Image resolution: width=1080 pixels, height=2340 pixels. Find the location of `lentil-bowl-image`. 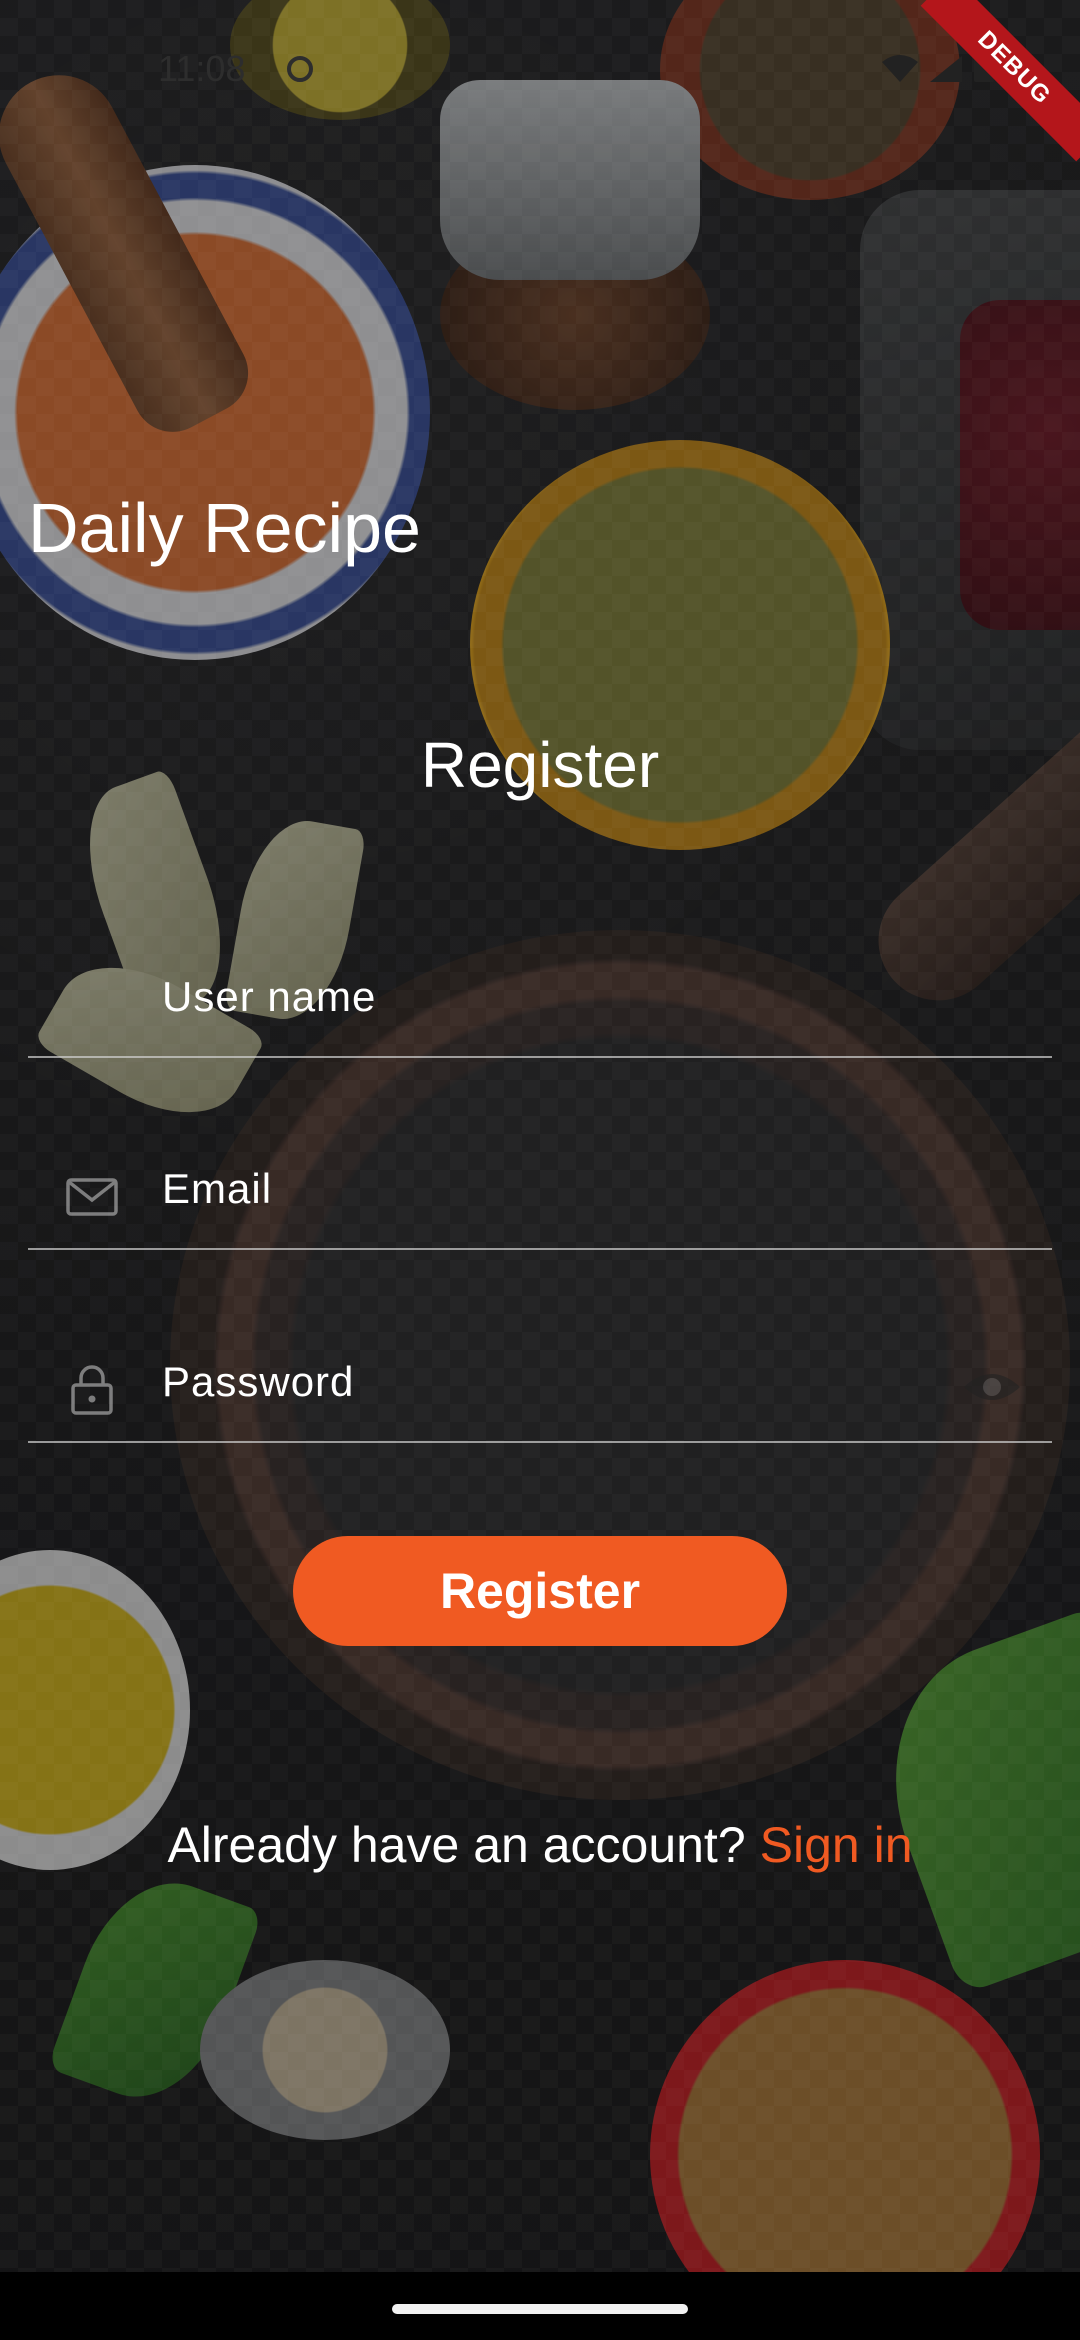

lentil-bowl-image is located at coordinates (215, 412).